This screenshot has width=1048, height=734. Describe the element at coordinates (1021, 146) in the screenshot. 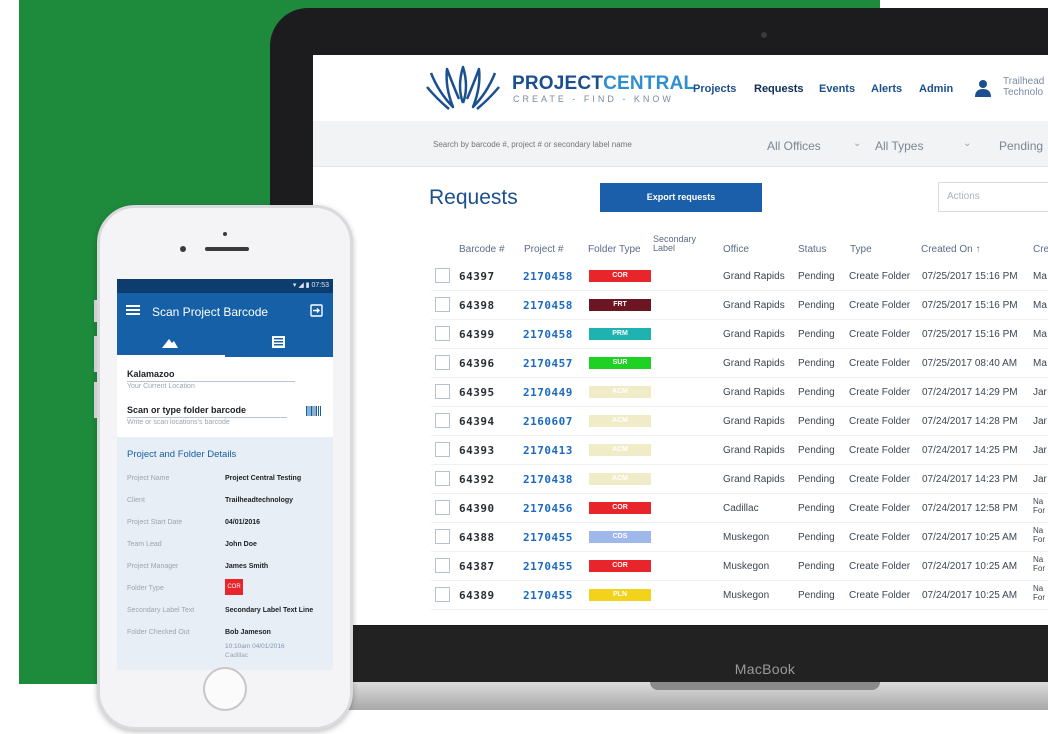

I see `status-filter: Pending` at that location.